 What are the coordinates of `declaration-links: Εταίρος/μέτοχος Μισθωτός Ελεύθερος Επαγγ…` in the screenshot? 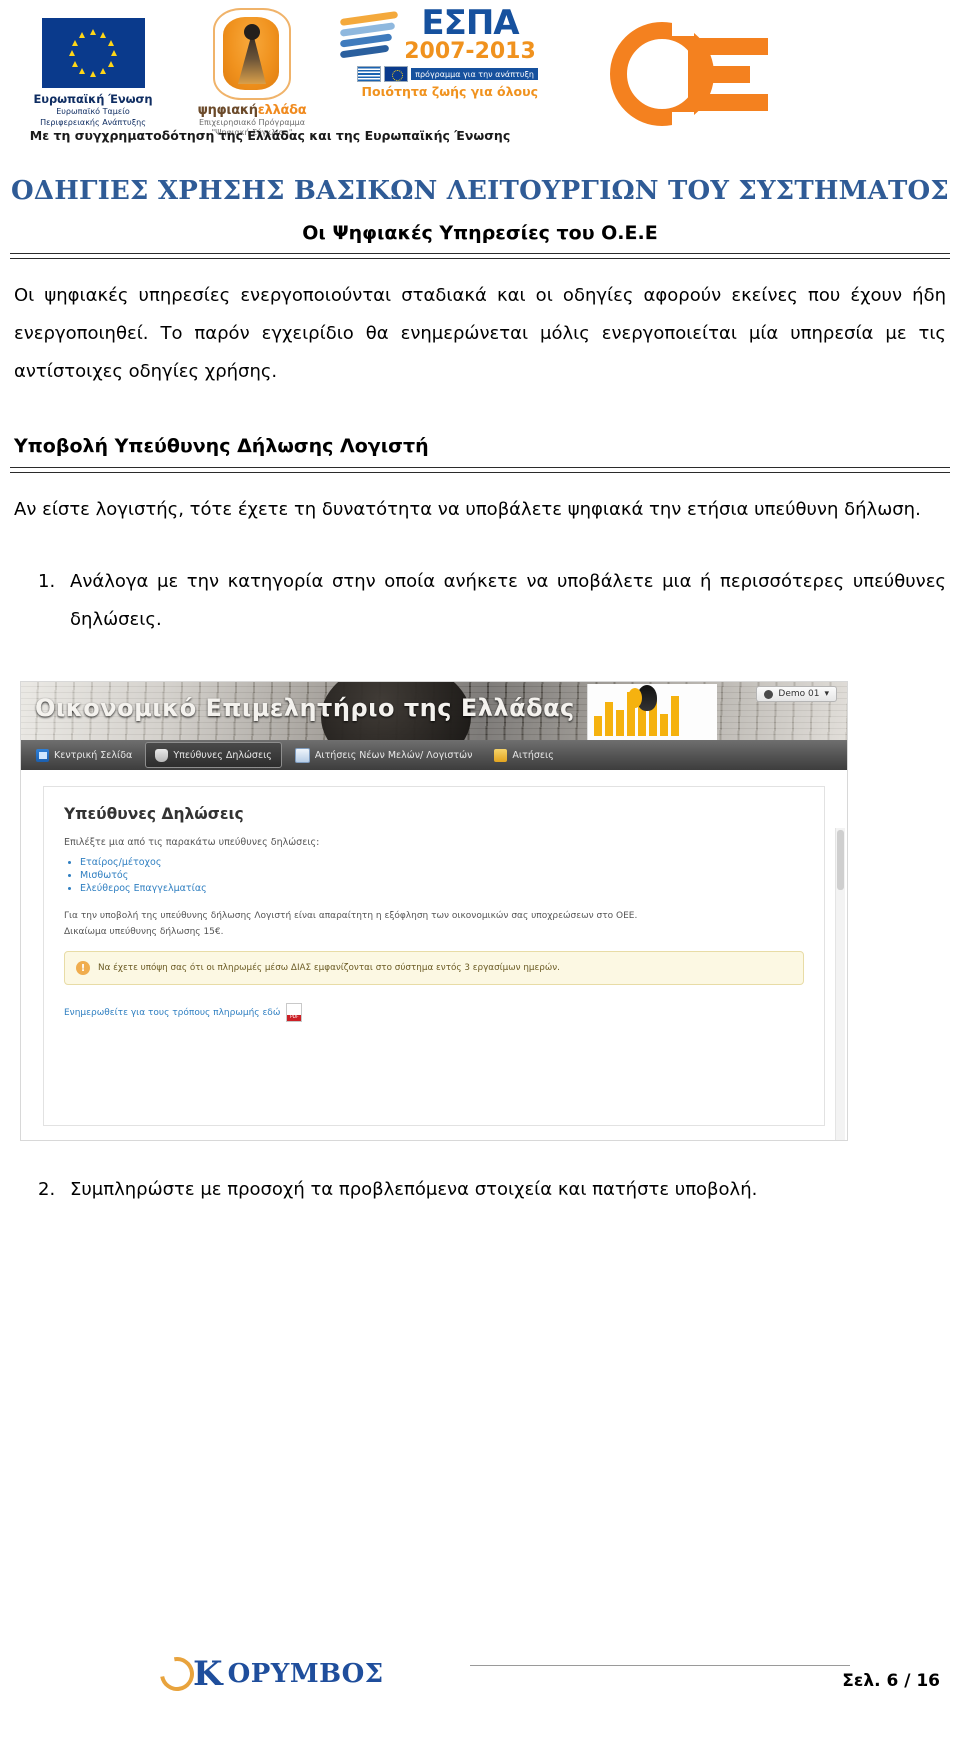 It's located at (442, 875).